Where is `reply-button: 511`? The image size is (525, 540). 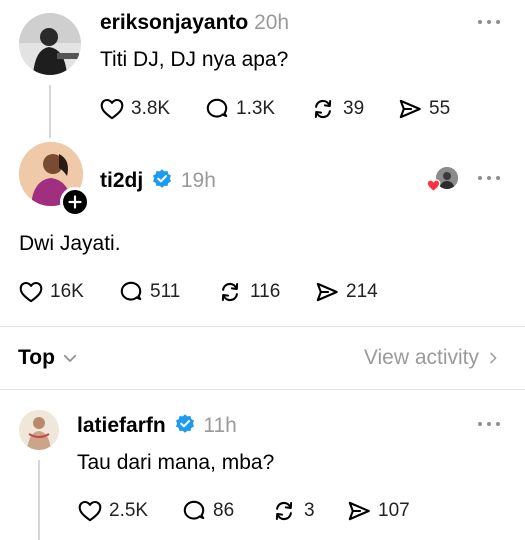
reply-button: 511 is located at coordinates (167, 292).